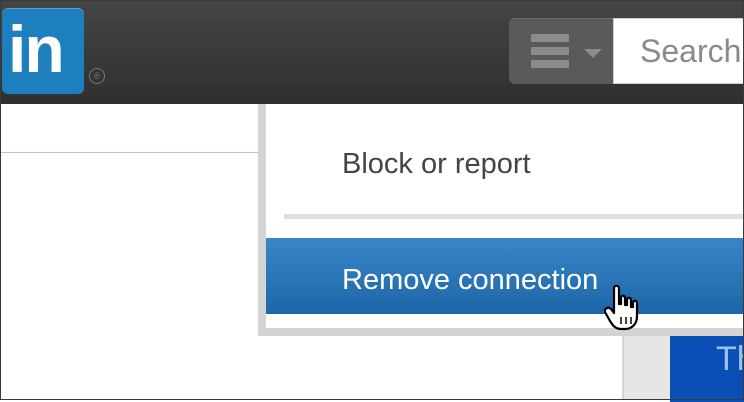  I want to click on search-input, so click(678, 51).